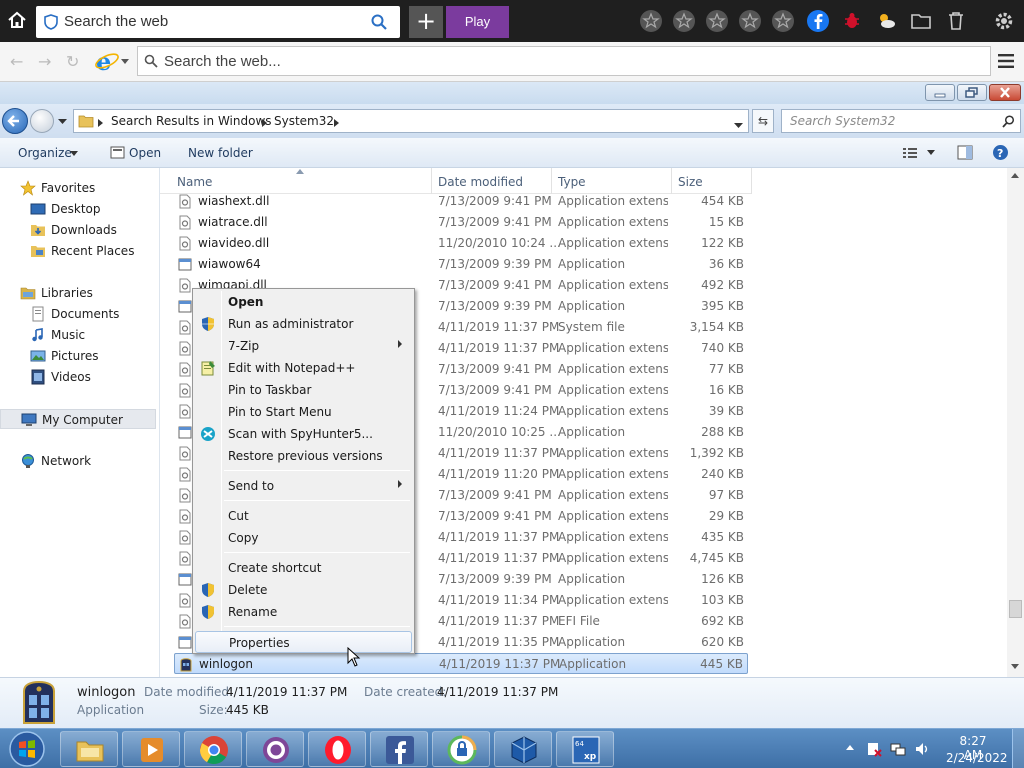 The image size is (1024, 768). Describe the element at coordinates (965, 152) in the screenshot. I see `preview-pane-icon` at that location.